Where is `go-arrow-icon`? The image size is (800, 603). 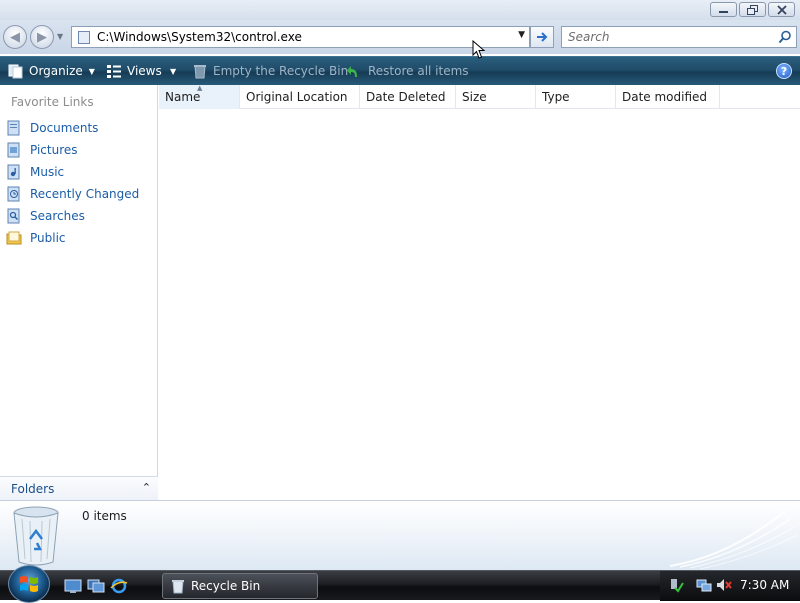 go-arrow-icon is located at coordinates (541, 37).